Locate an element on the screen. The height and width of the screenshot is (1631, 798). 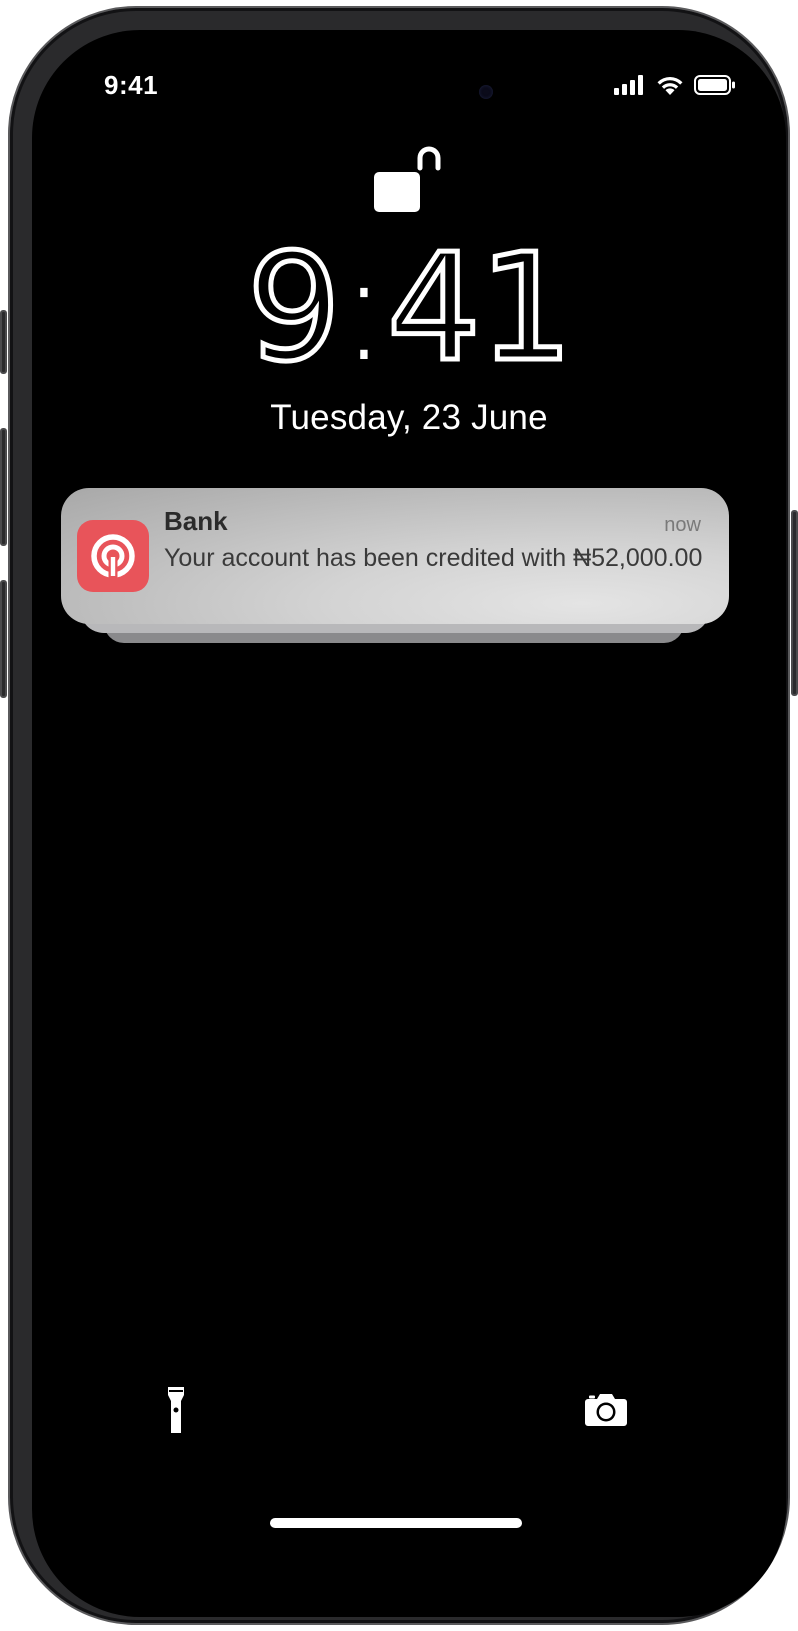
status-bar-time: 9:41 is located at coordinates (131, 85).